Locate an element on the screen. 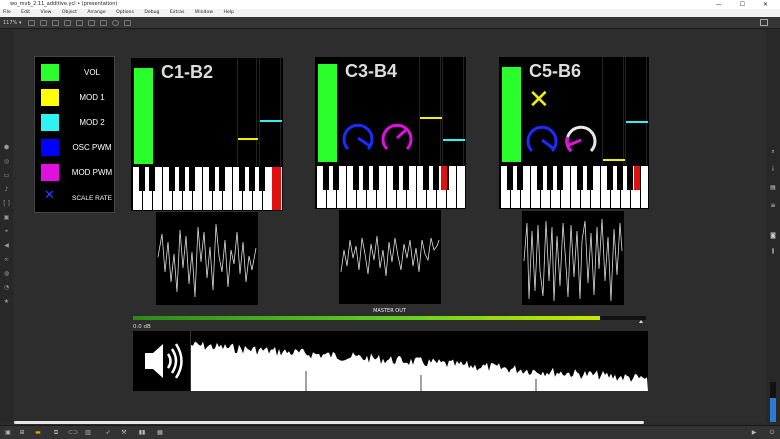 The width and height of the screenshot is (780, 439). gain-handle-icon is located at coordinates (641, 321).